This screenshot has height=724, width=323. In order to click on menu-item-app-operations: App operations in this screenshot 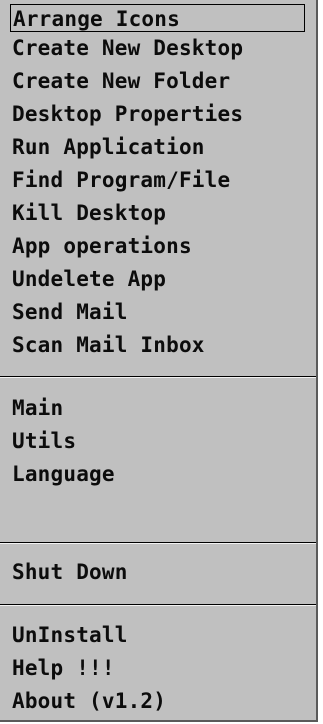, I will do `click(102, 246)`.